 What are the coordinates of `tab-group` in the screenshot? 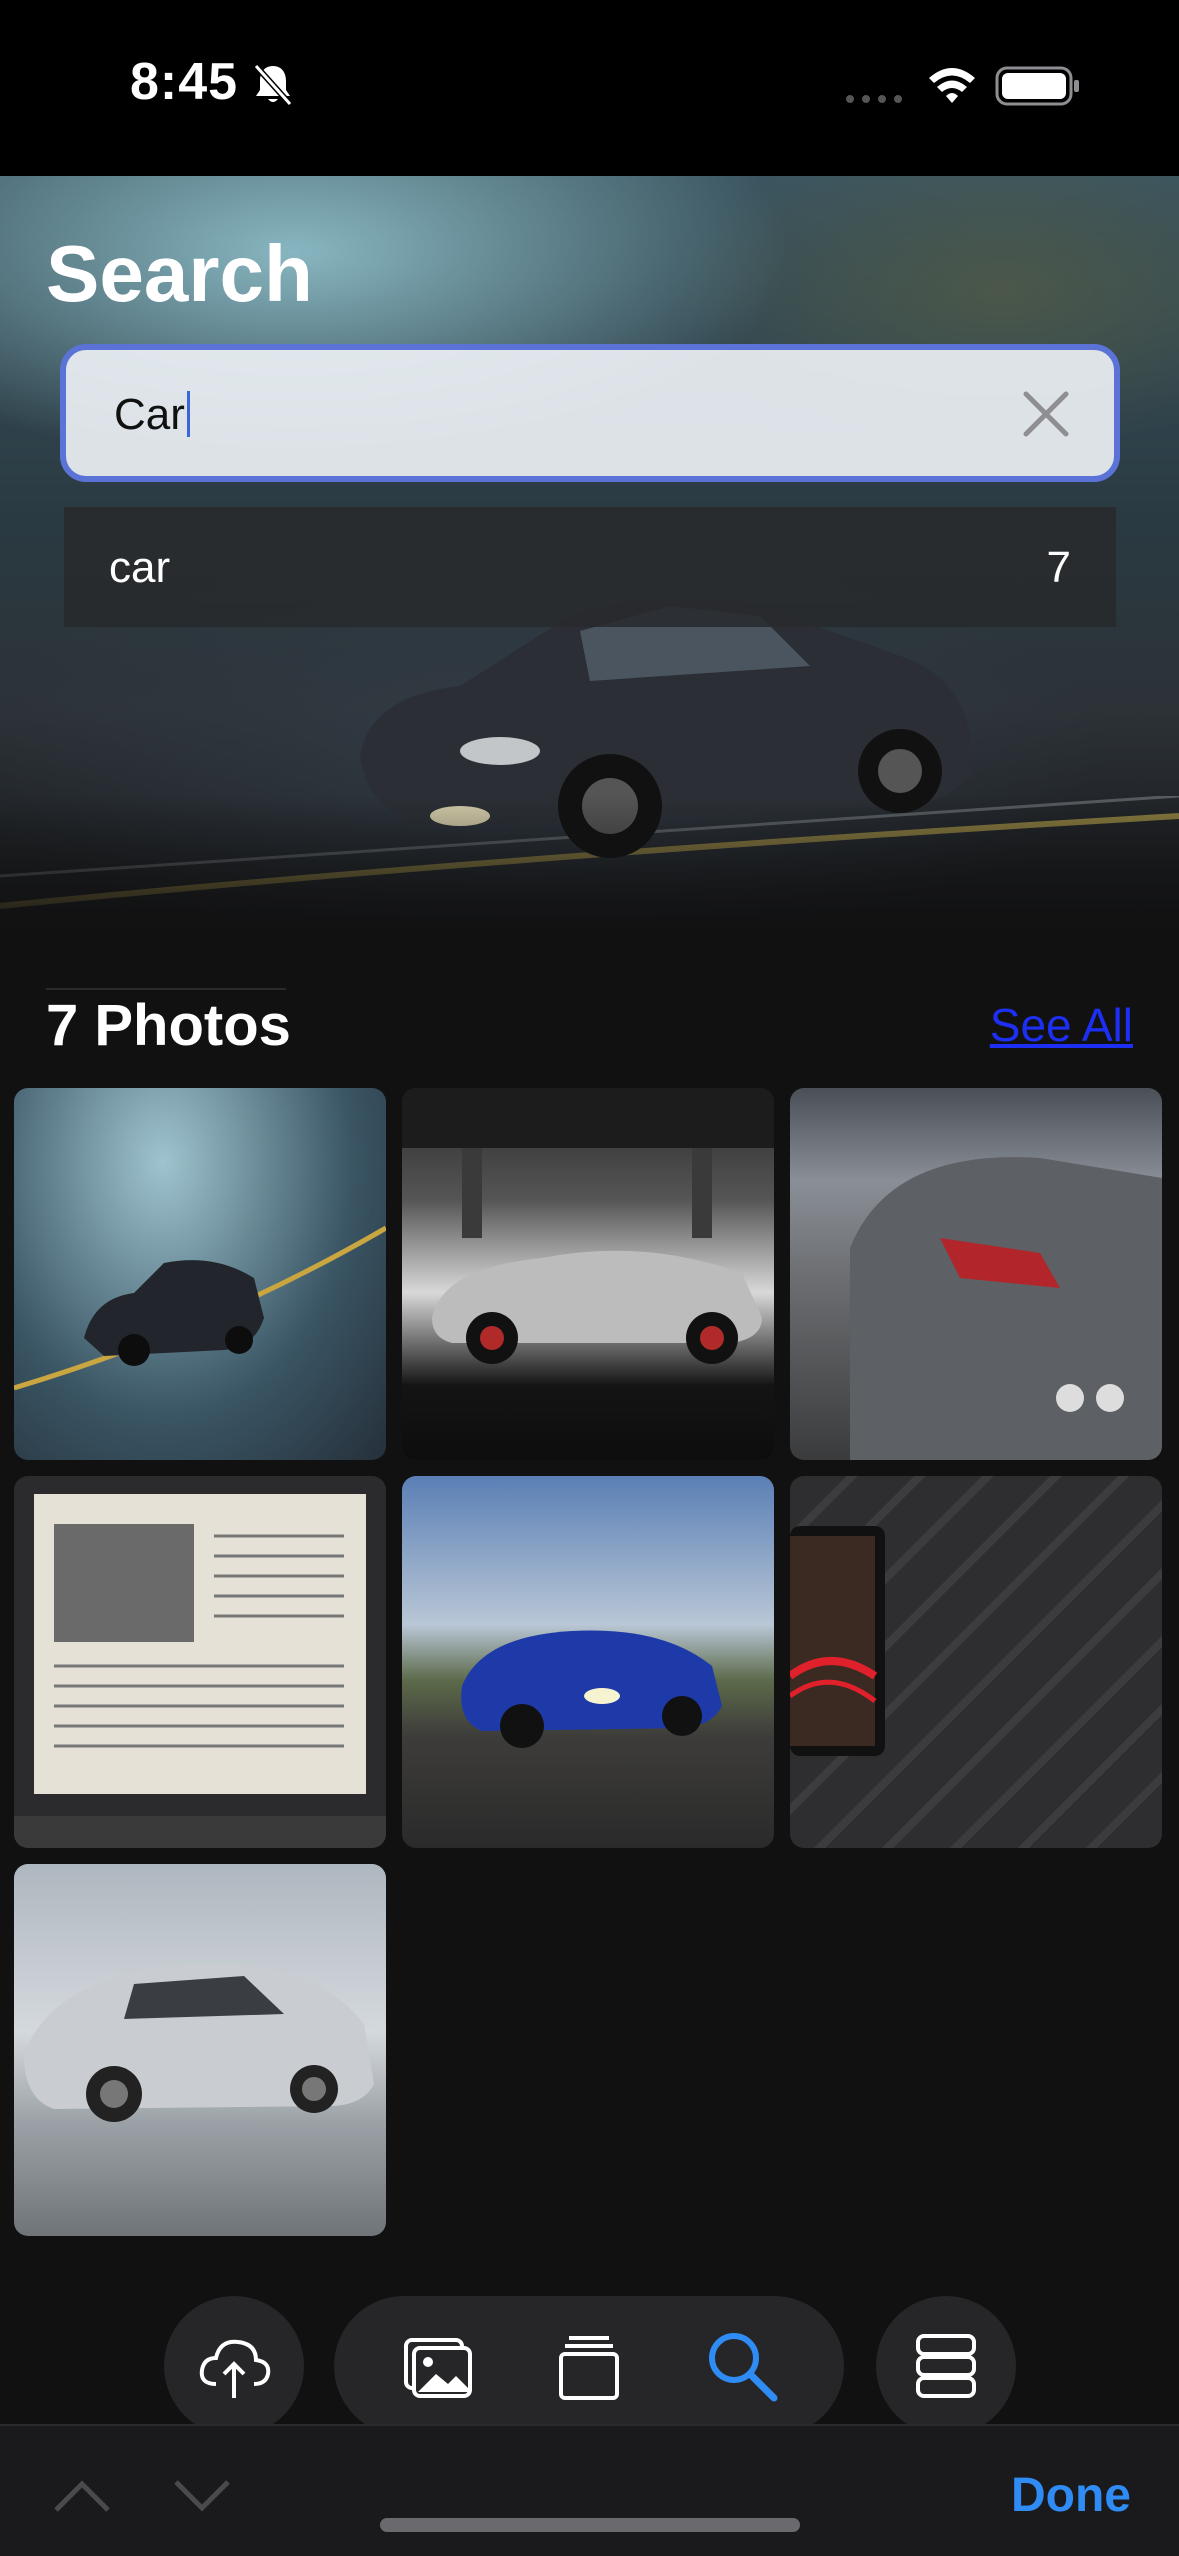 It's located at (589, 2366).